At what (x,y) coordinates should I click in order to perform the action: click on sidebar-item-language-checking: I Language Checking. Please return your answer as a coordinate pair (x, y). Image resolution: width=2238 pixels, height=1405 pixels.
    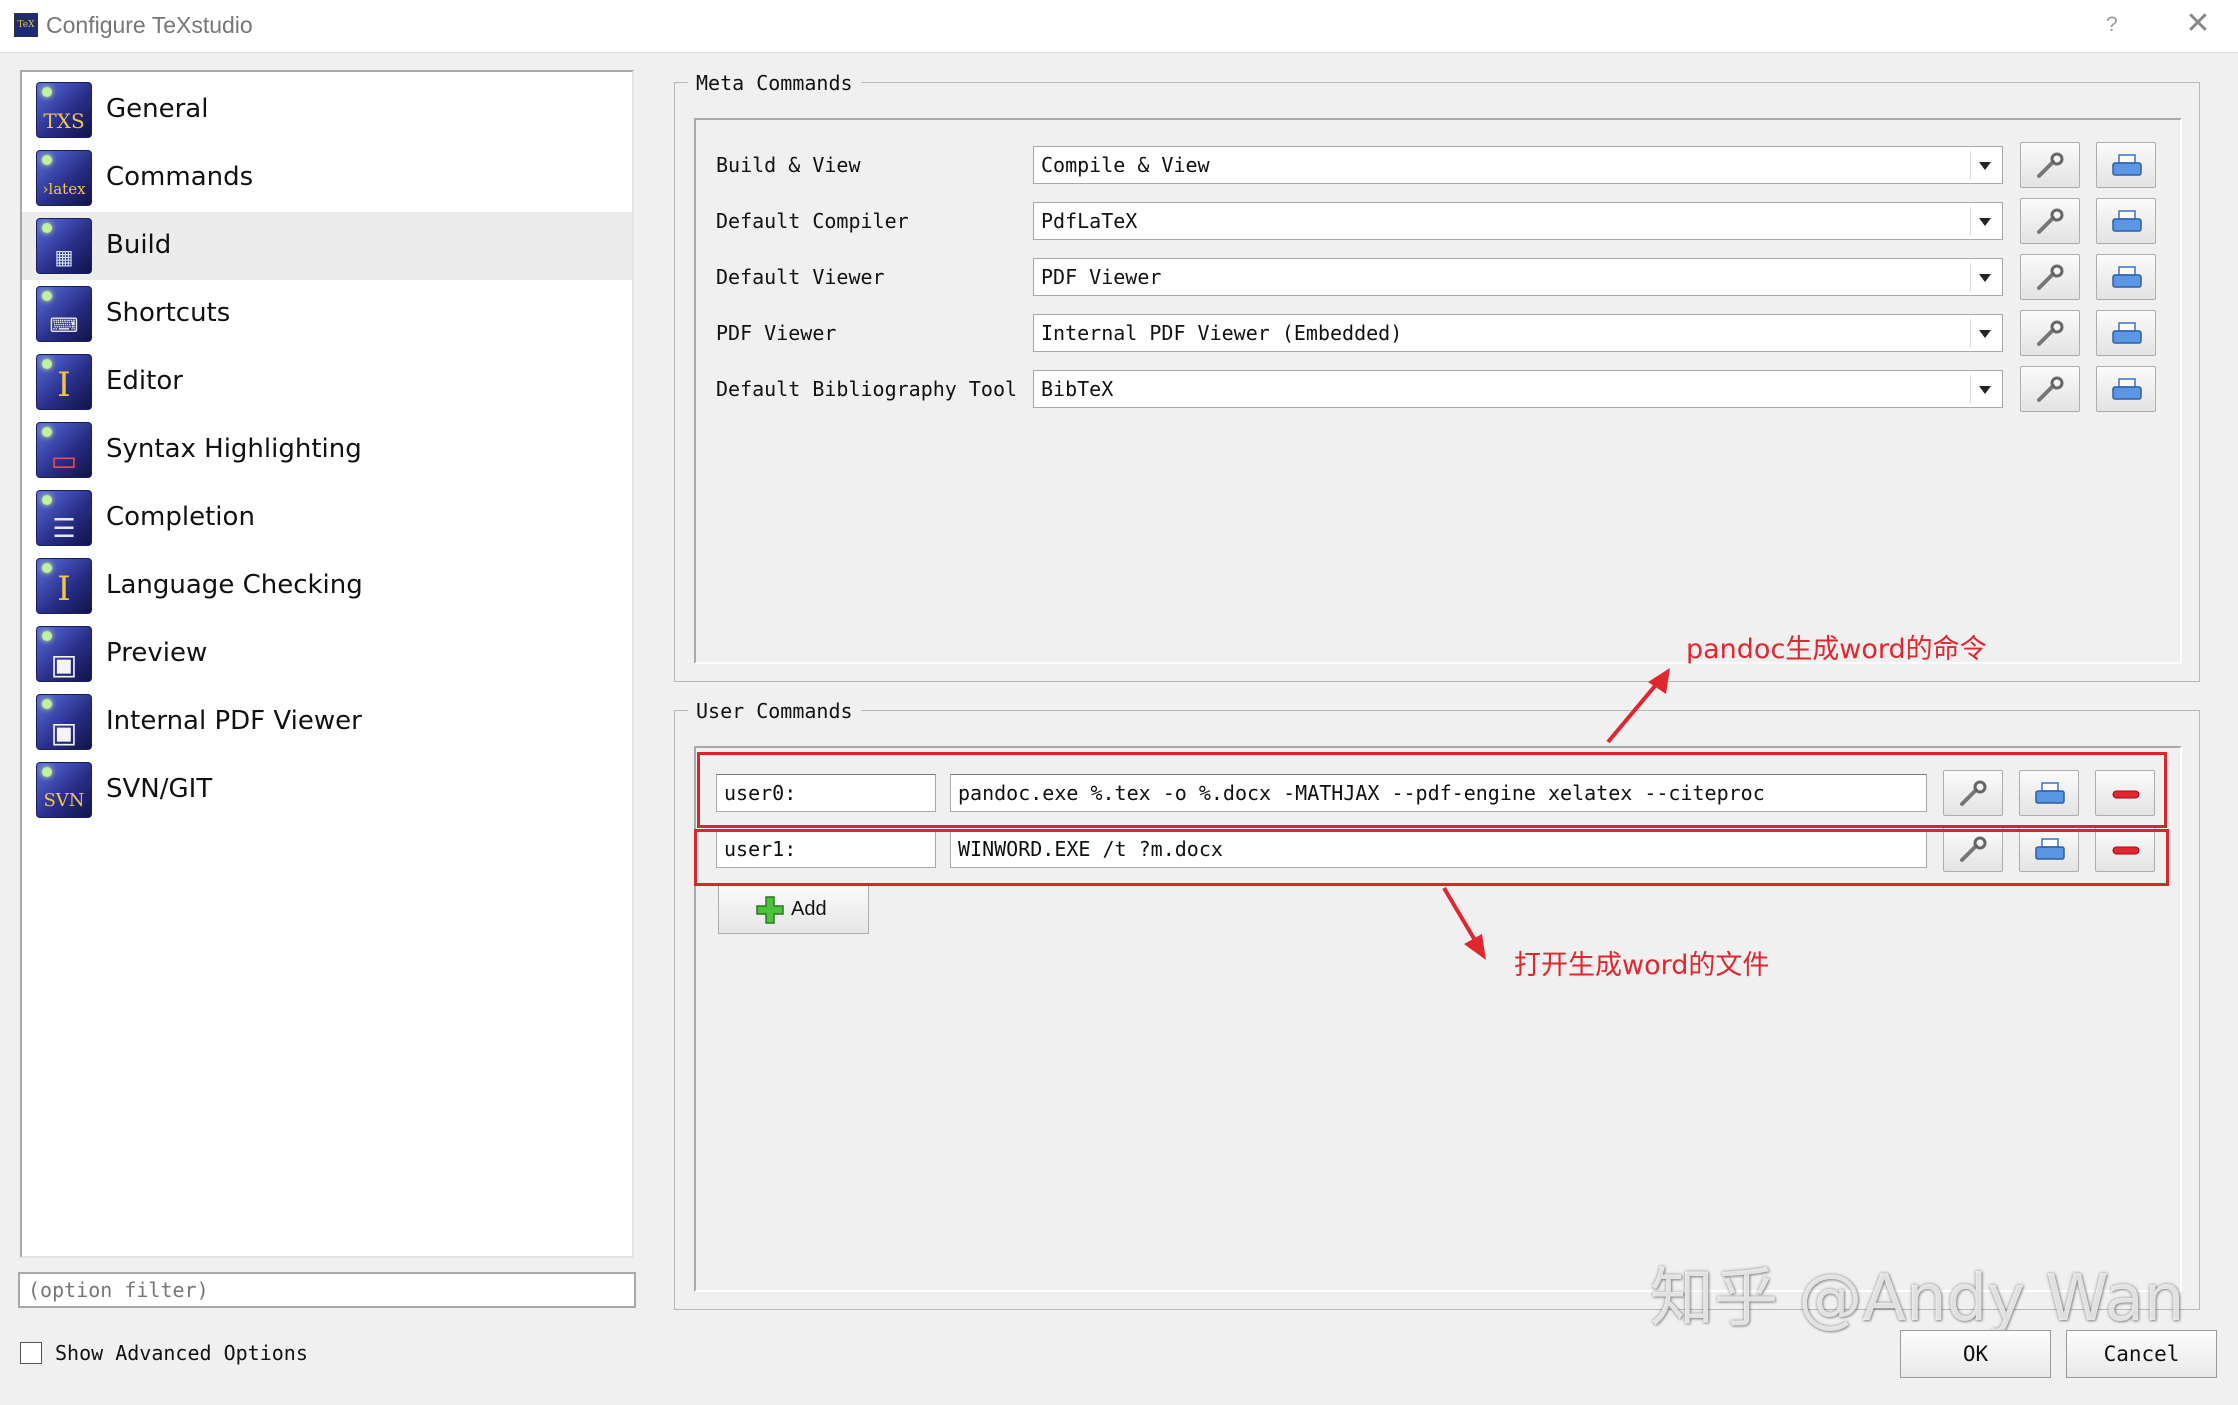
    Looking at the image, I should click on (327, 586).